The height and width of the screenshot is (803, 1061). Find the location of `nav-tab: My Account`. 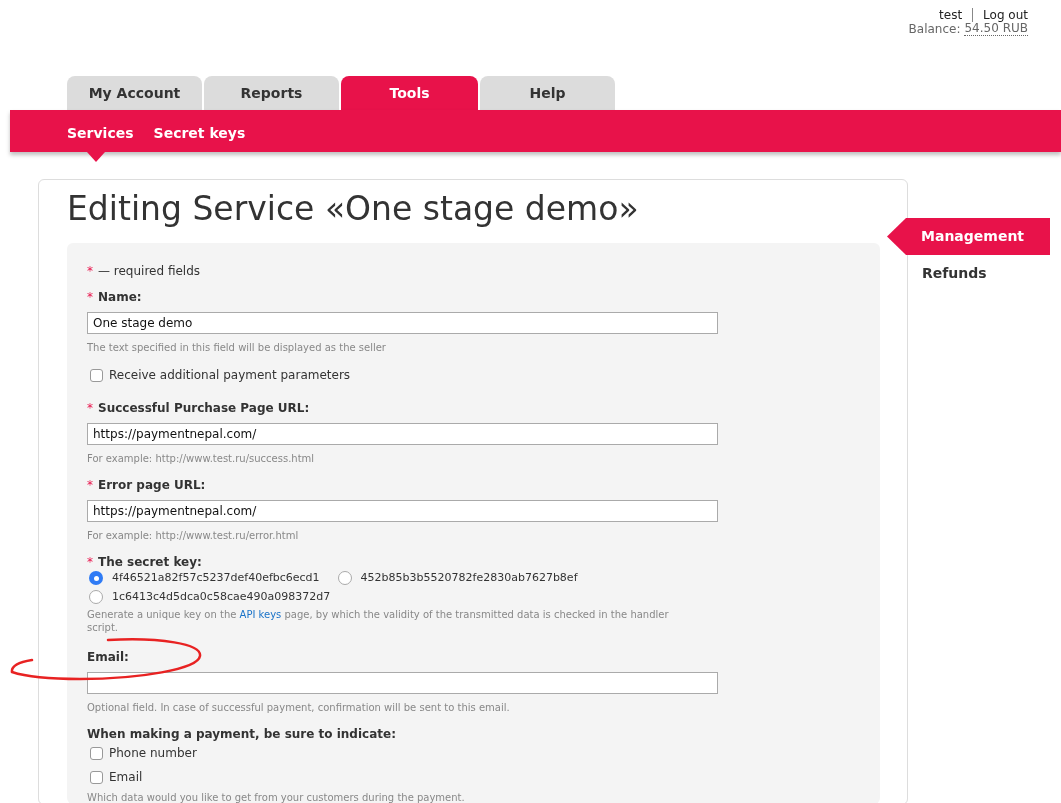

nav-tab: My Account is located at coordinates (134, 93).